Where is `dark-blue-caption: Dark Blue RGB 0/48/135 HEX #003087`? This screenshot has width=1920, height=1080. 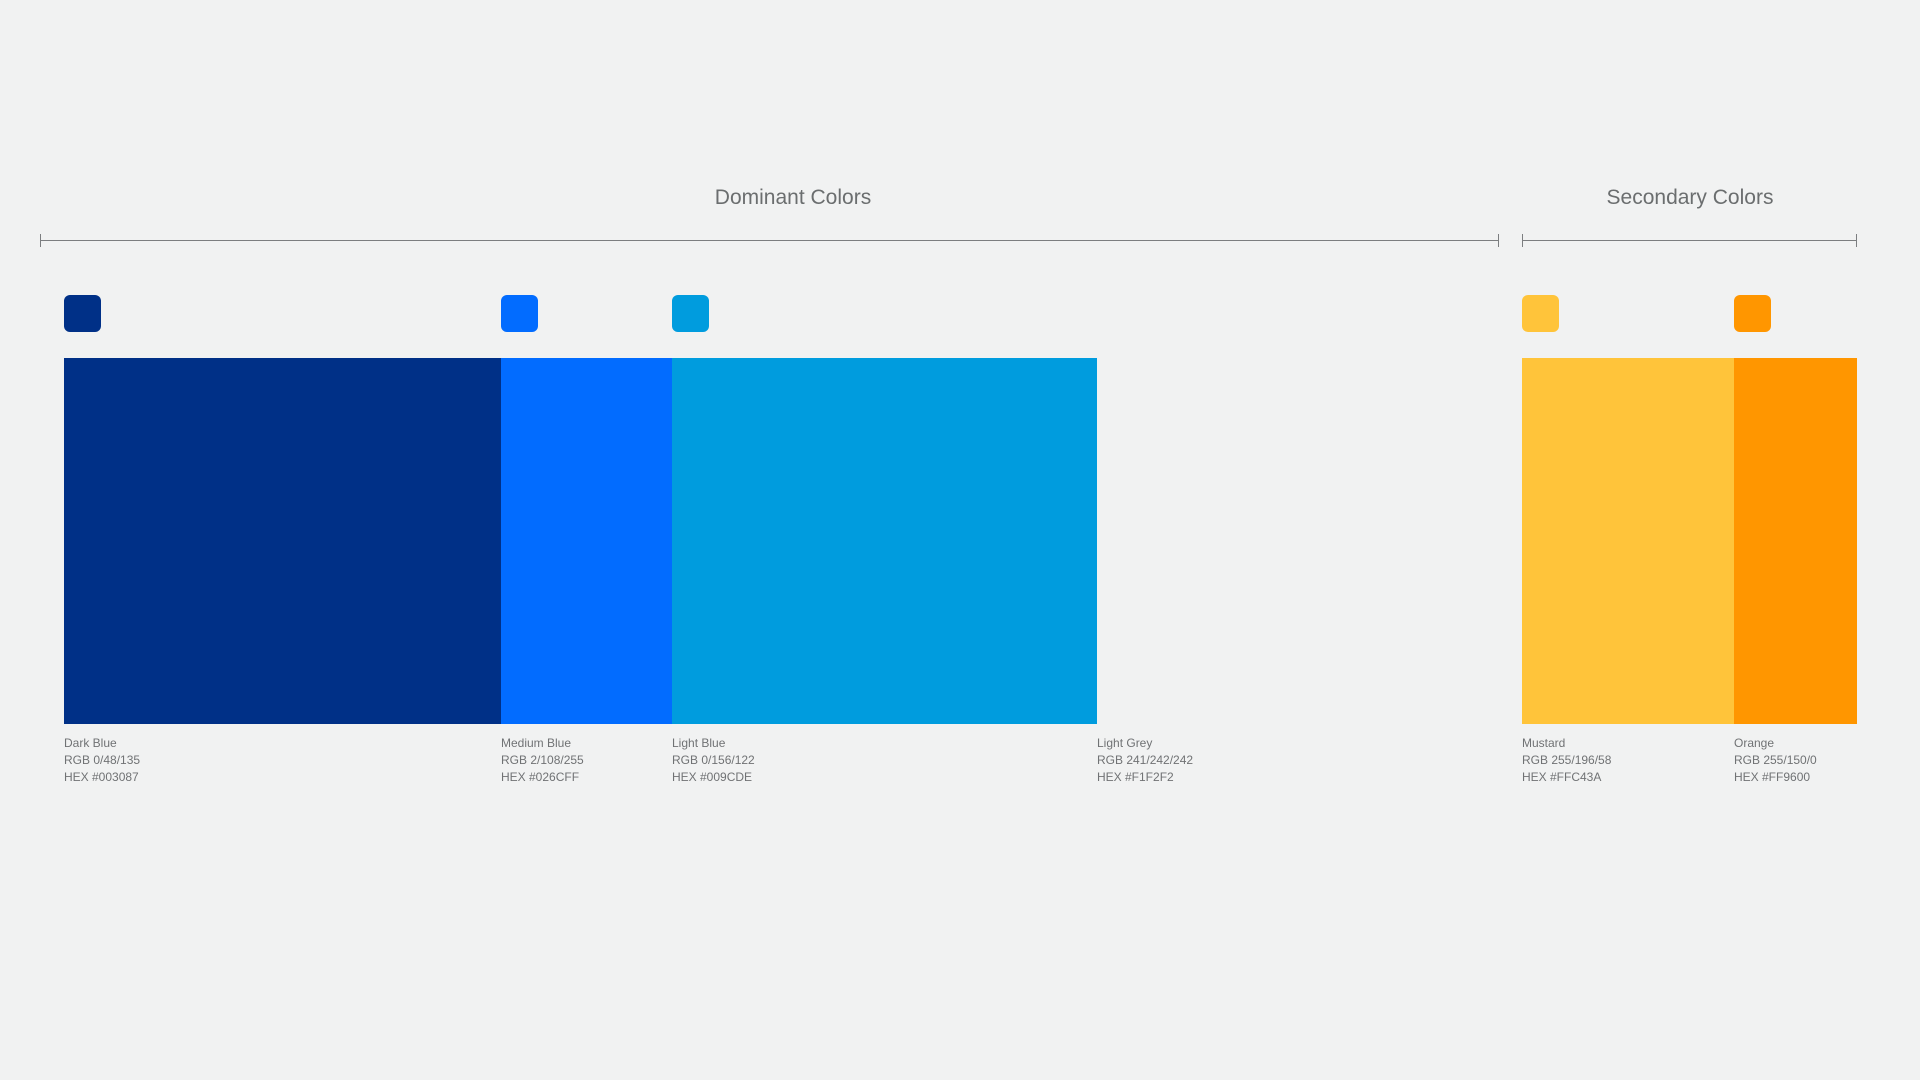 dark-blue-caption: Dark Blue RGB 0/48/135 HEX #003087 is located at coordinates (102, 760).